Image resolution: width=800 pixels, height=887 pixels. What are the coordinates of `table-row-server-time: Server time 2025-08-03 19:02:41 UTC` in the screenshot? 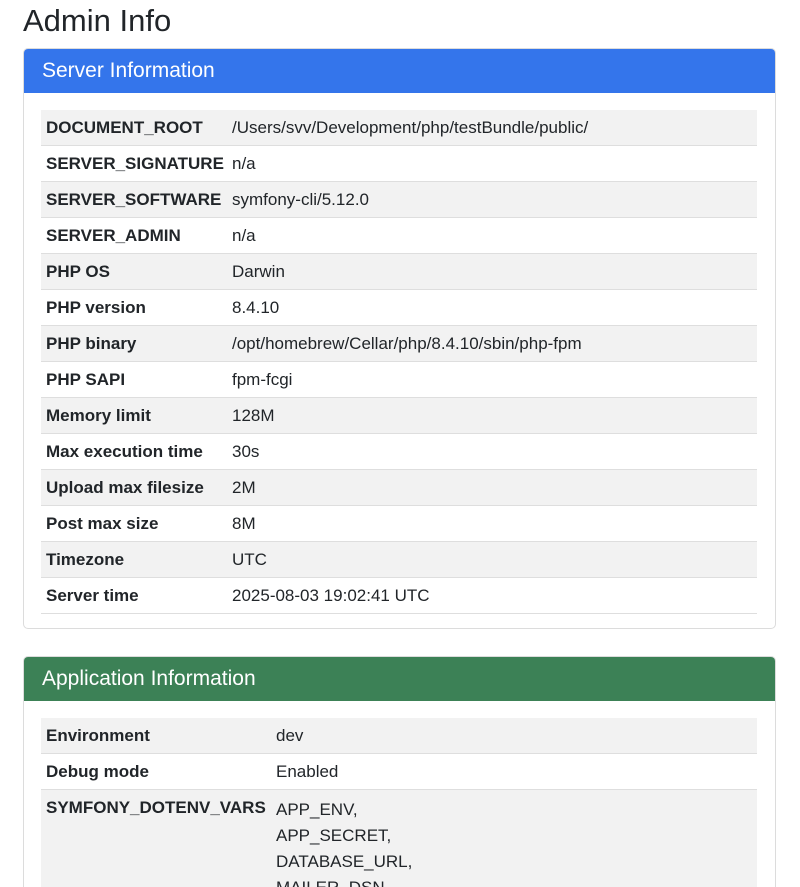 It's located at (399, 596).